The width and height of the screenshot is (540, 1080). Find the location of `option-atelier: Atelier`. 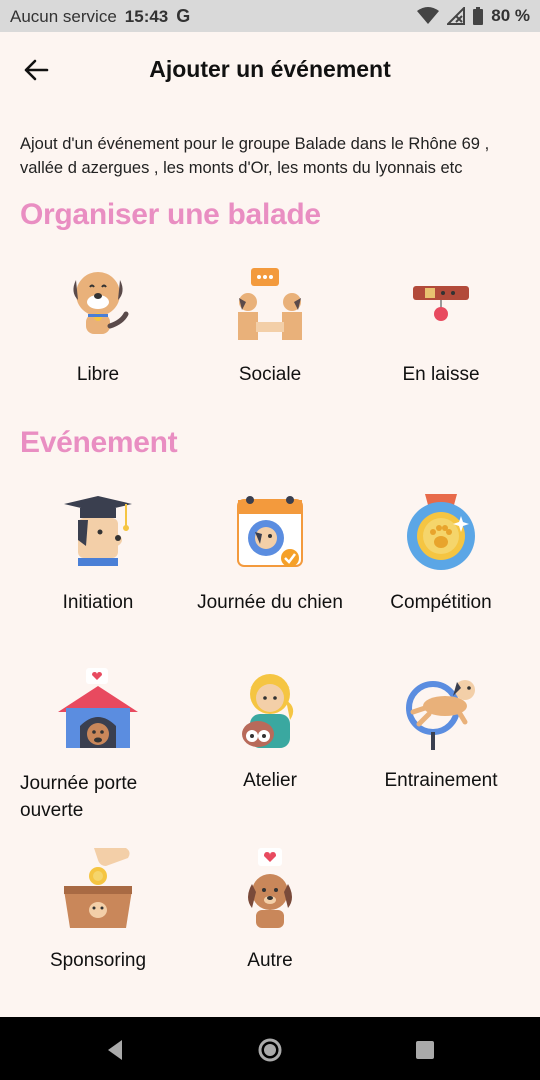

option-atelier: Atelier is located at coordinates (270, 730).